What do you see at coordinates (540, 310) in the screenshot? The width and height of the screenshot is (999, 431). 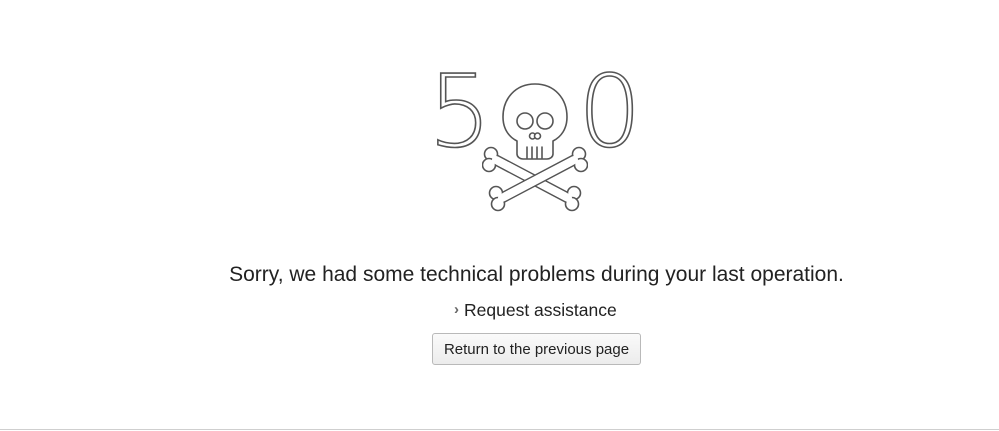 I see `request-assistance-label: Request assistance` at bounding box center [540, 310].